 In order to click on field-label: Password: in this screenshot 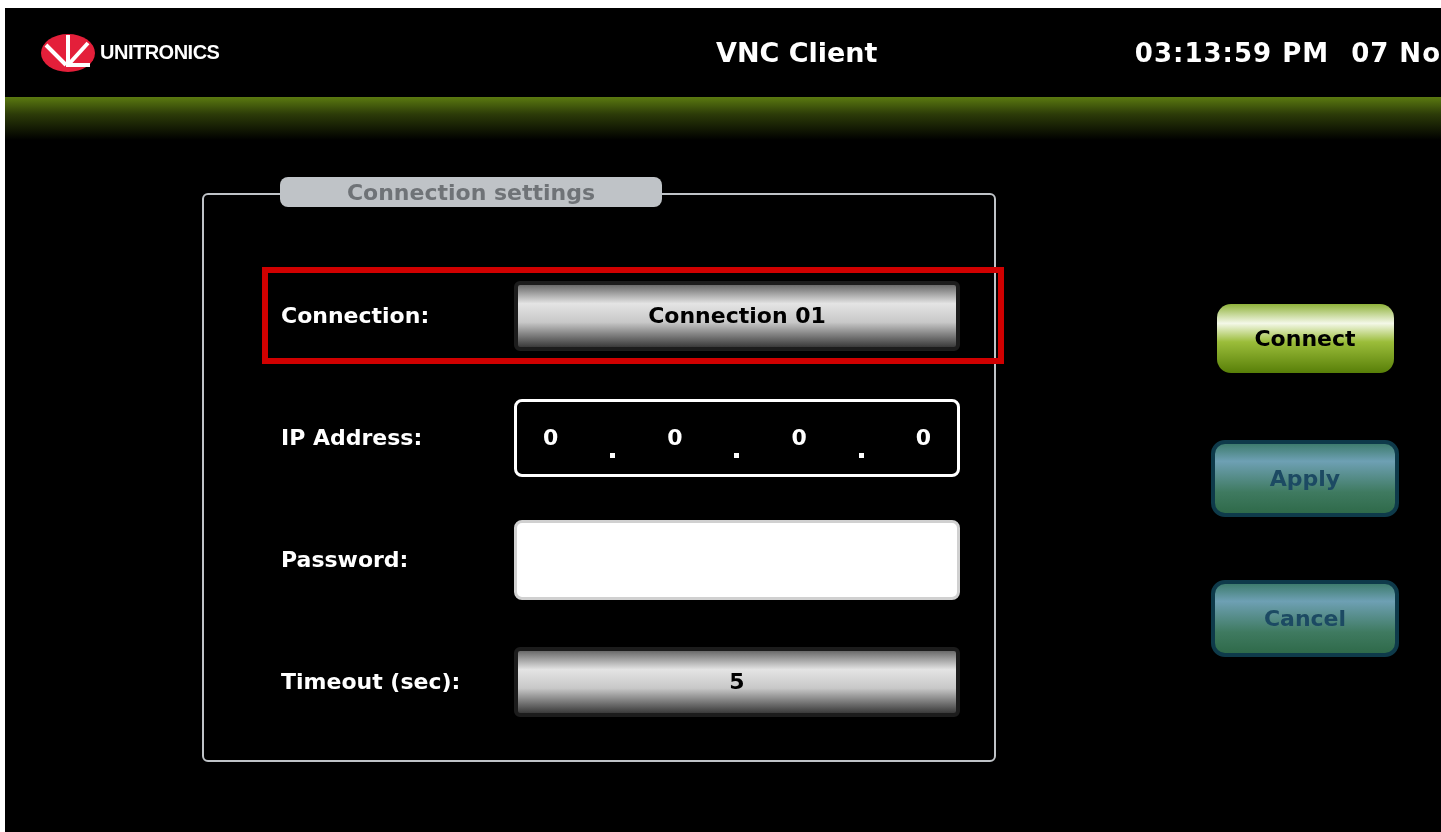, I will do `click(345, 559)`.